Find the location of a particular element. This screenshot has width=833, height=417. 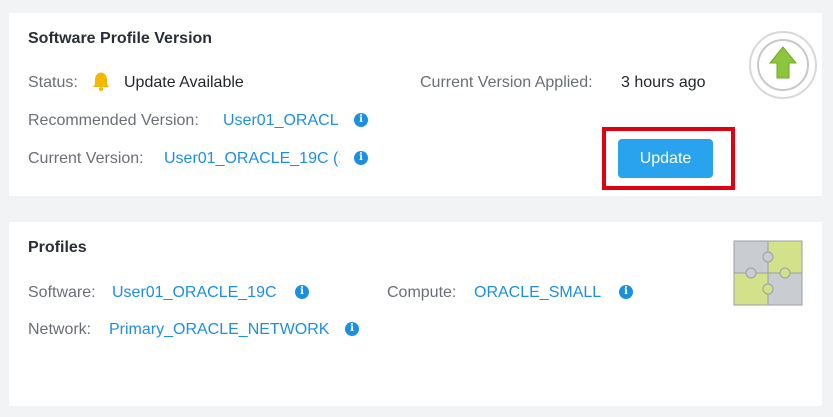

compute-label: Compute: is located at coordinates (422, 292).